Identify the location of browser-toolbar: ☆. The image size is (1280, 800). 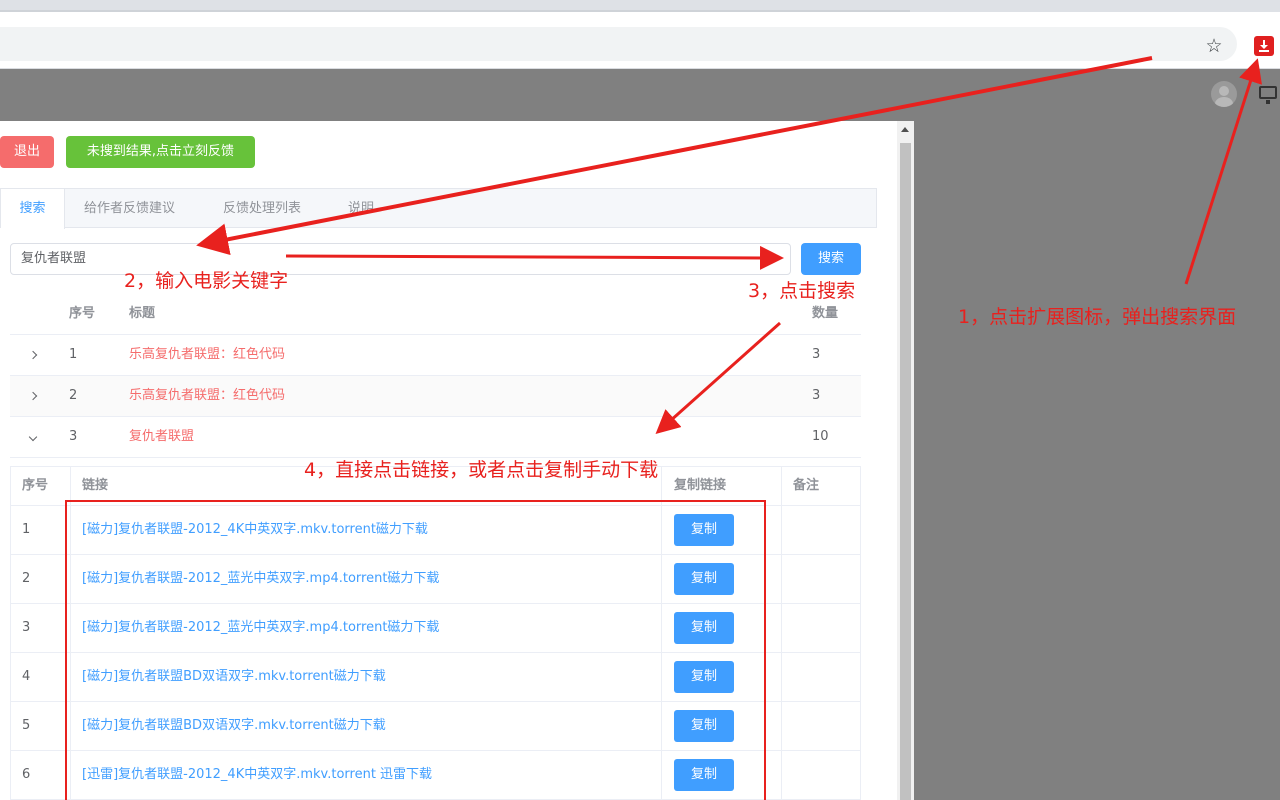
(640, 40).